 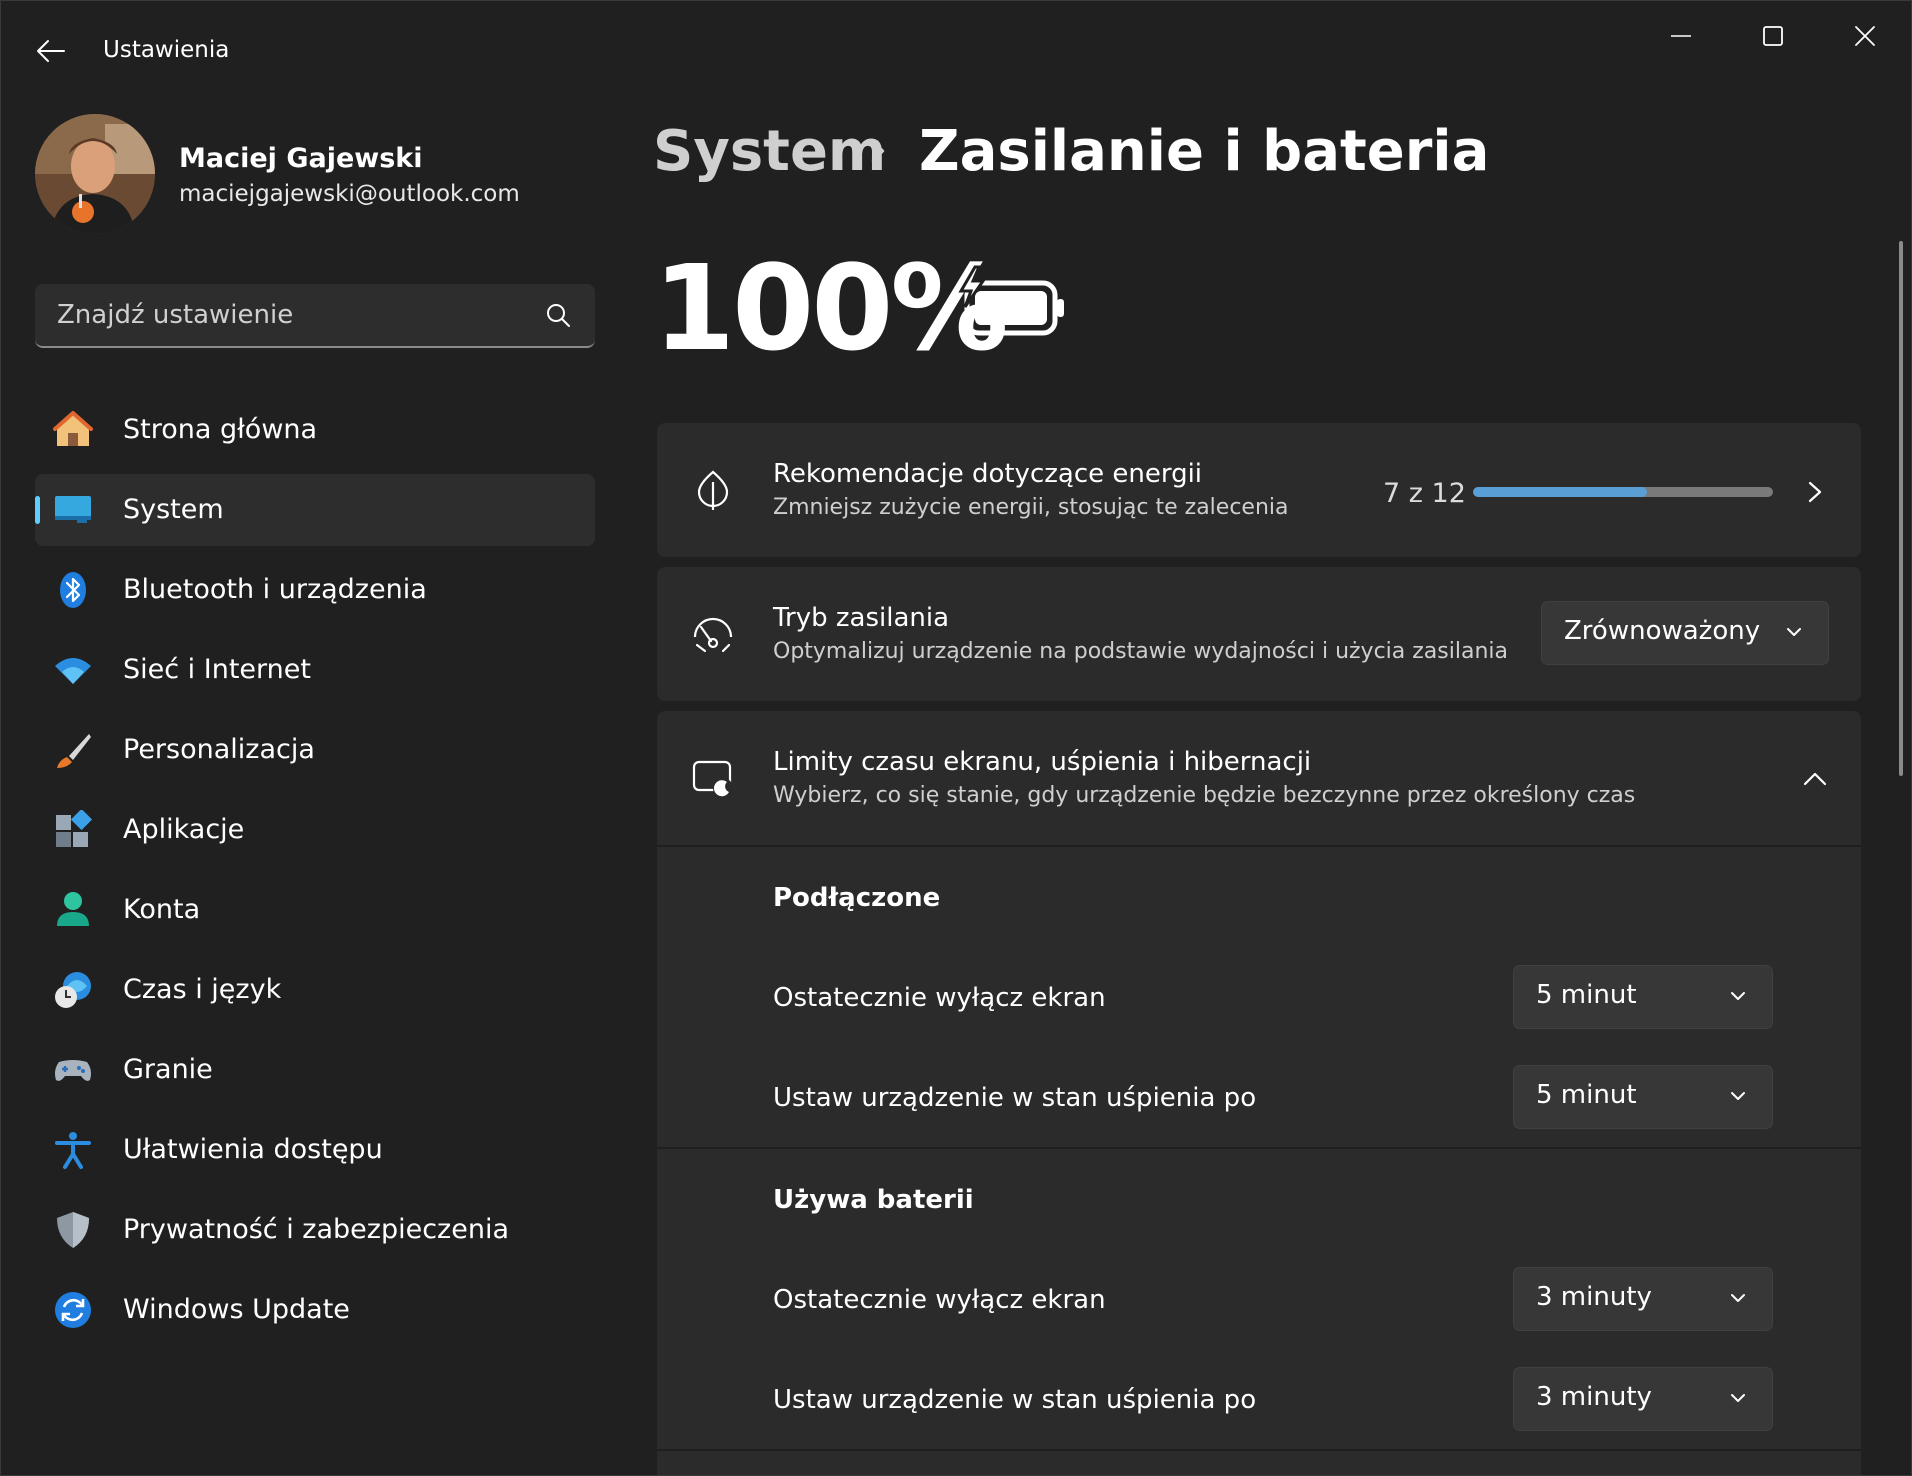 I want to click on close-button, so click(x=1865, y=36).